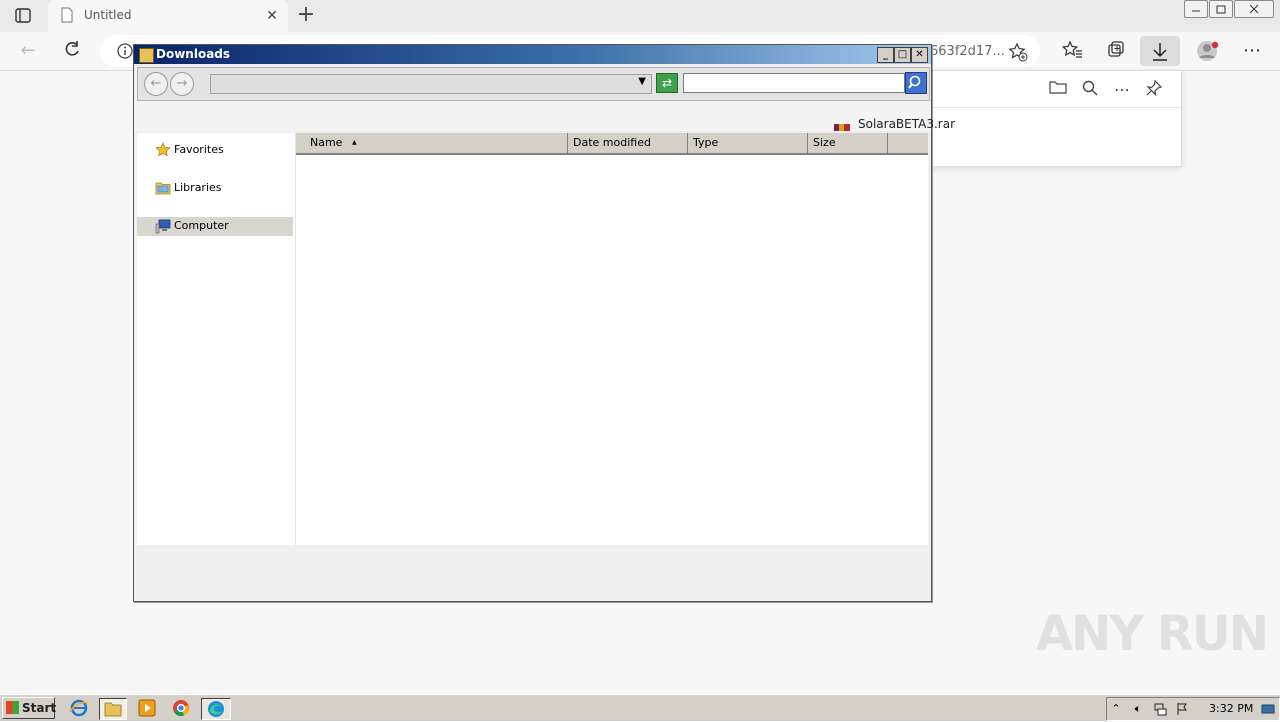  What do you see at coordinates (907, 124) in the screenshot?
I see `download-file-name: SolaraBETA3.rar` at bounding box center [907, 124].